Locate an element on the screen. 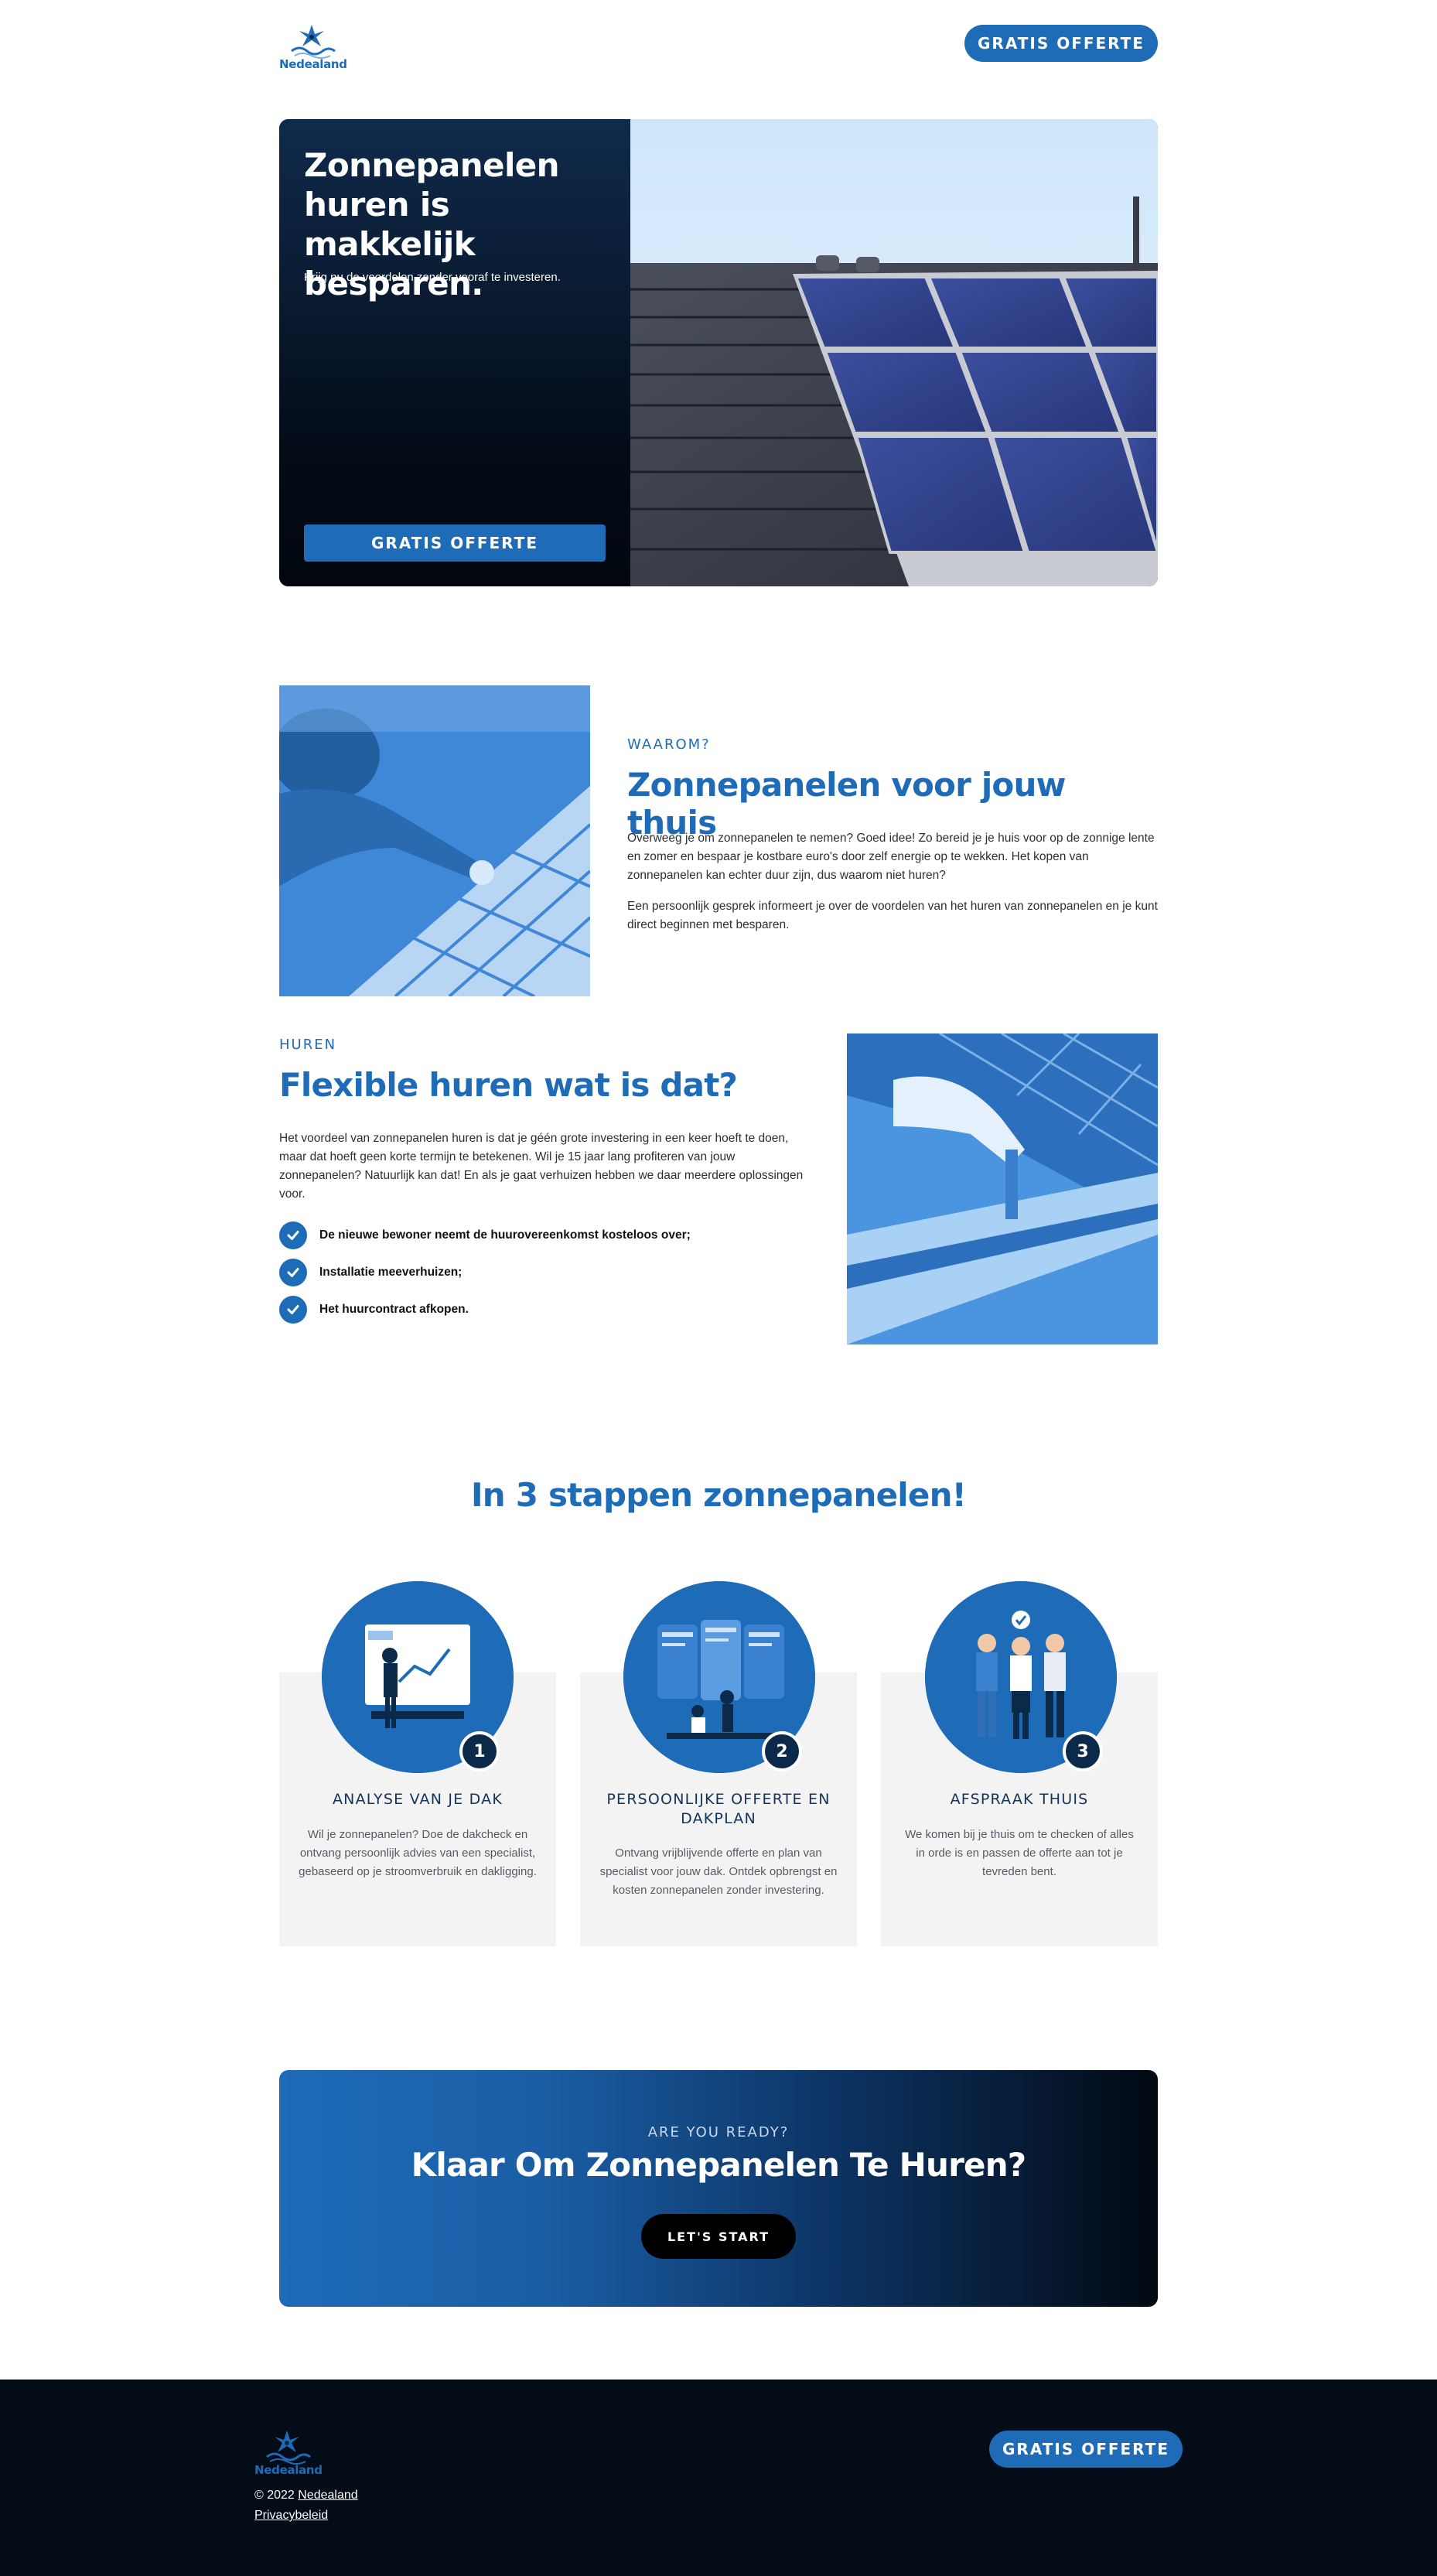 This screenshot has width=1437, height=2576. cta-title: Klaar Om Zonnepanelen Te Huren? is located at coordinates (719, 2165).